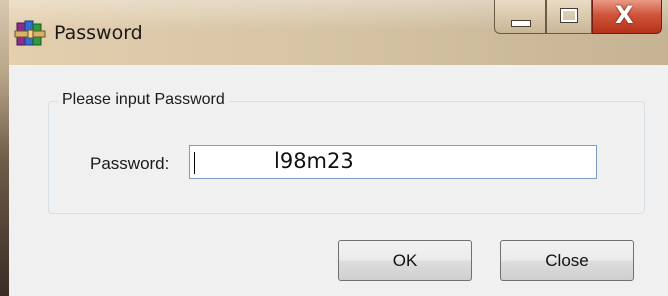 This screenshot has width=668, height=296. Describe the element at coordinates (130, 163) in the screenshot. I see `password-label: Password:` at that location.